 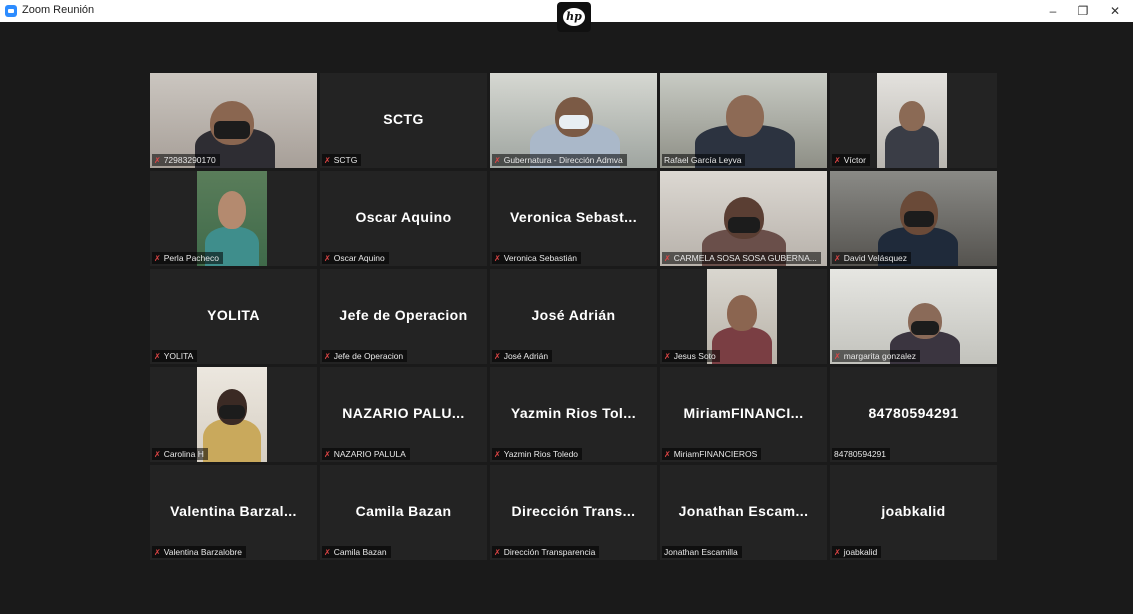 What do you see at coordinates (366, 454) in the screenshot?
I see `participant-name-label: ✗ NAZARIO PALULA` at bounding box center [366, 454].